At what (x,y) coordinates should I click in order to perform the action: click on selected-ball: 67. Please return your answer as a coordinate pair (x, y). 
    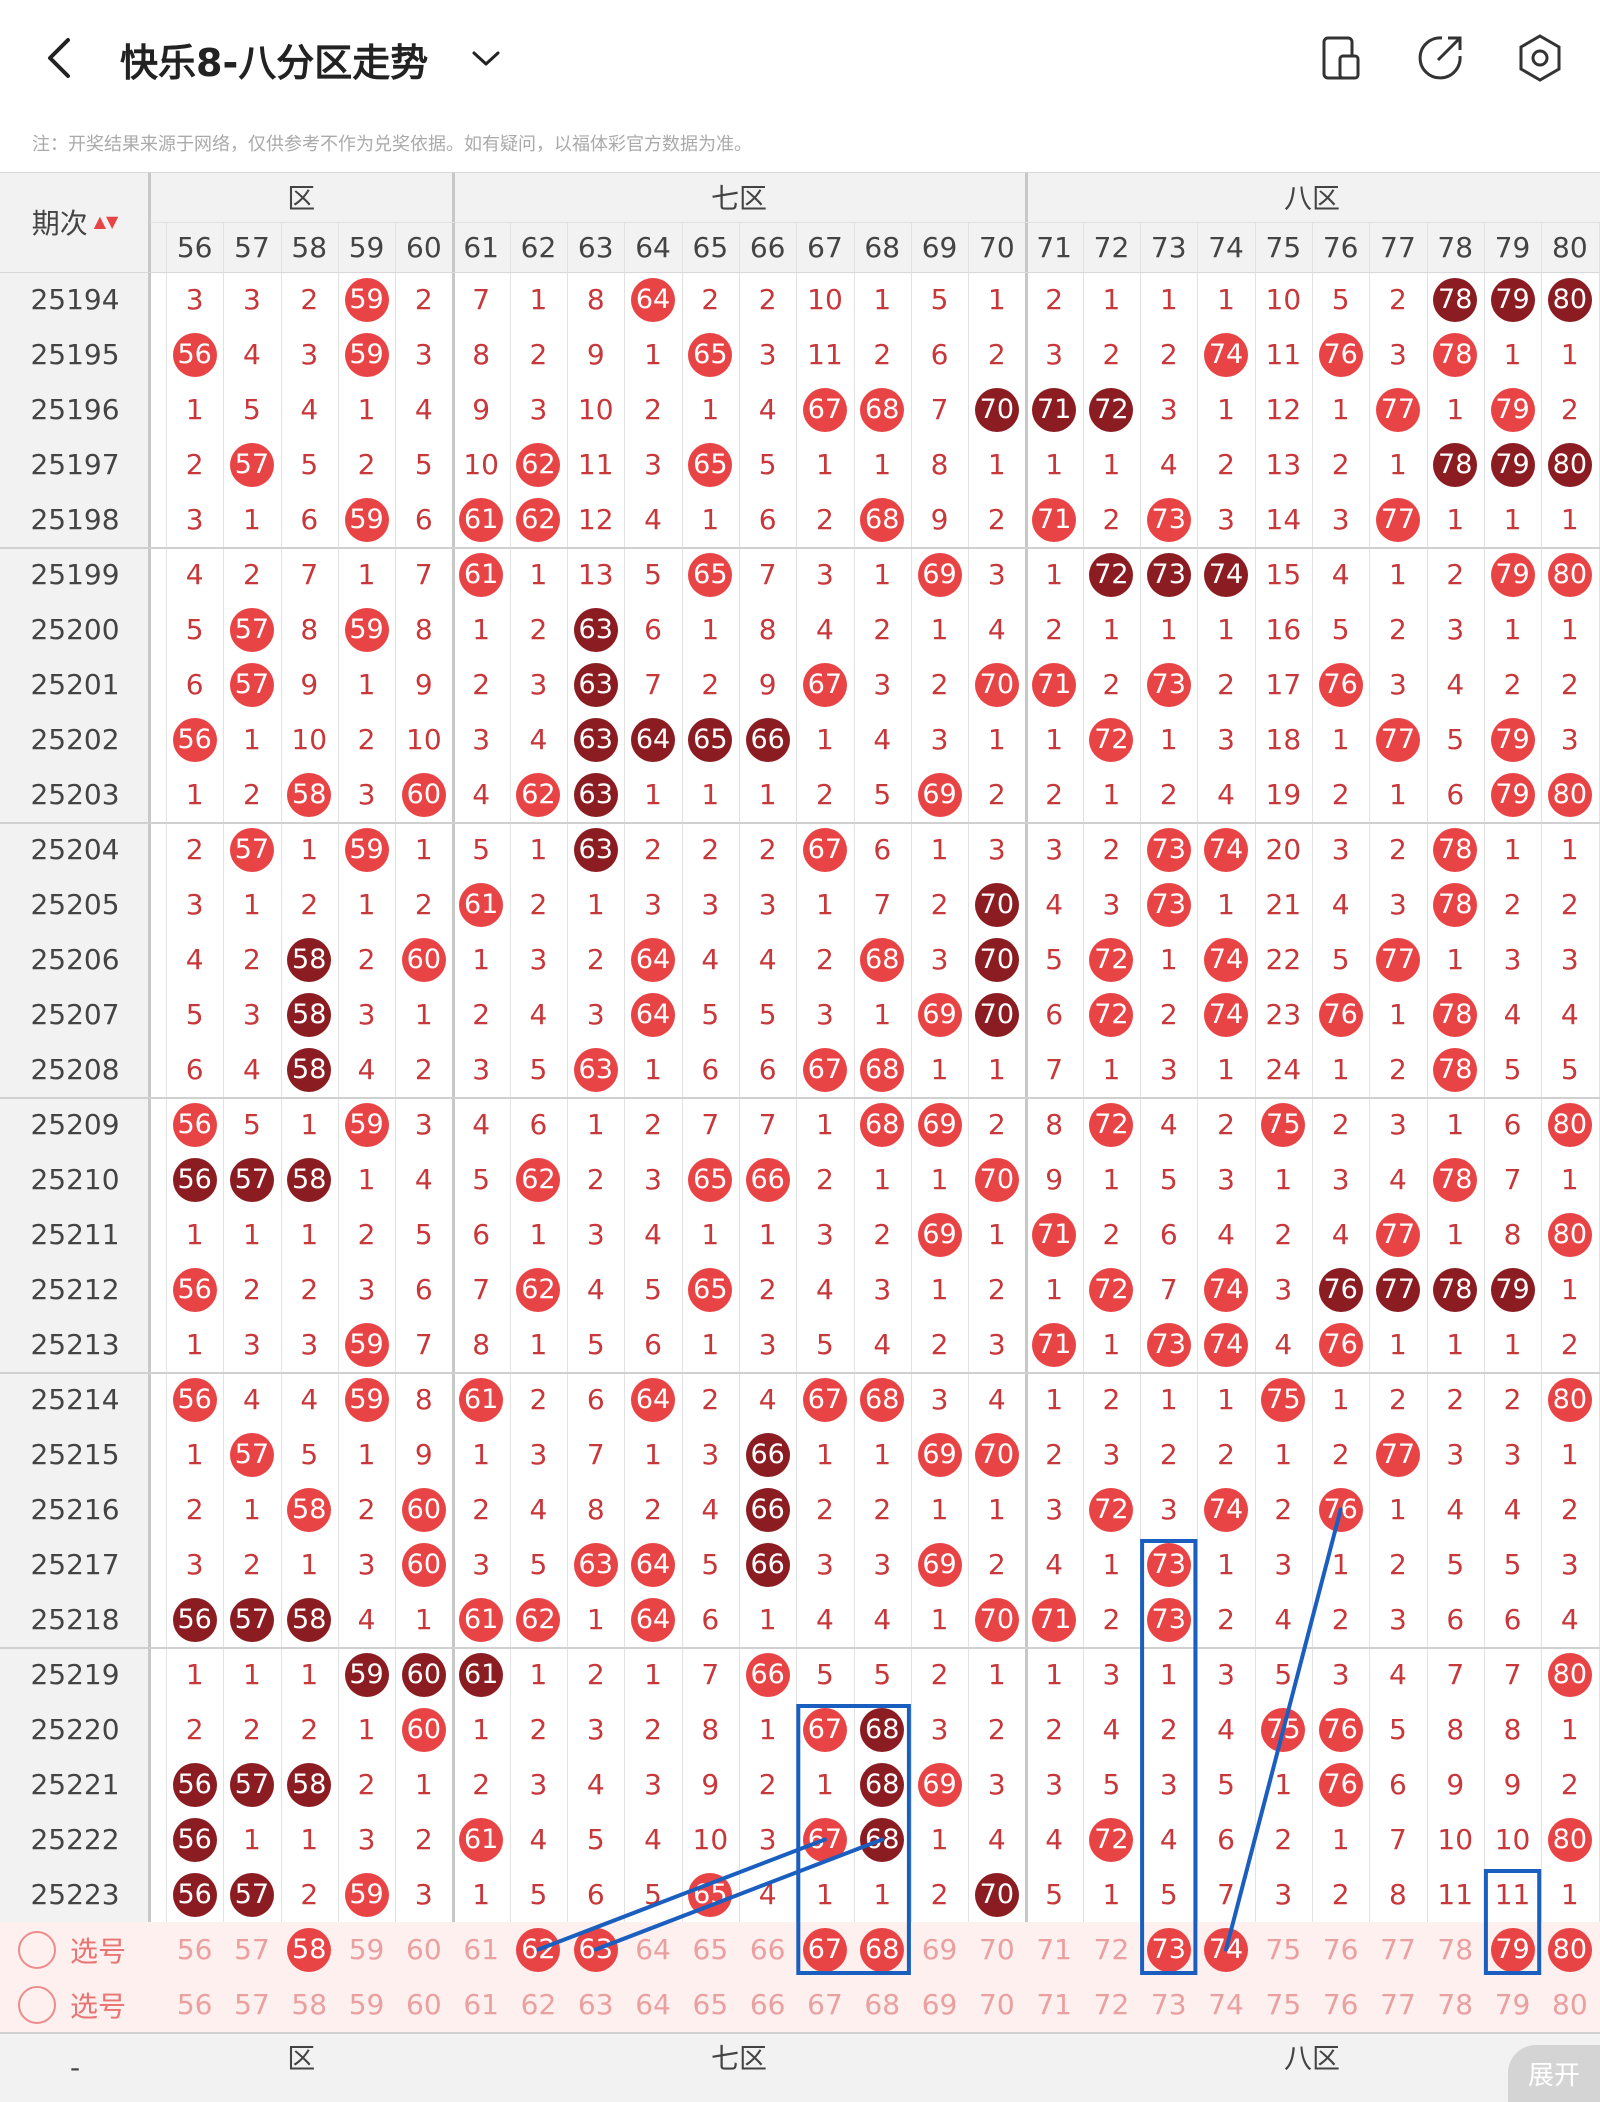
    Looking at the image, I should click on (824, 1949).